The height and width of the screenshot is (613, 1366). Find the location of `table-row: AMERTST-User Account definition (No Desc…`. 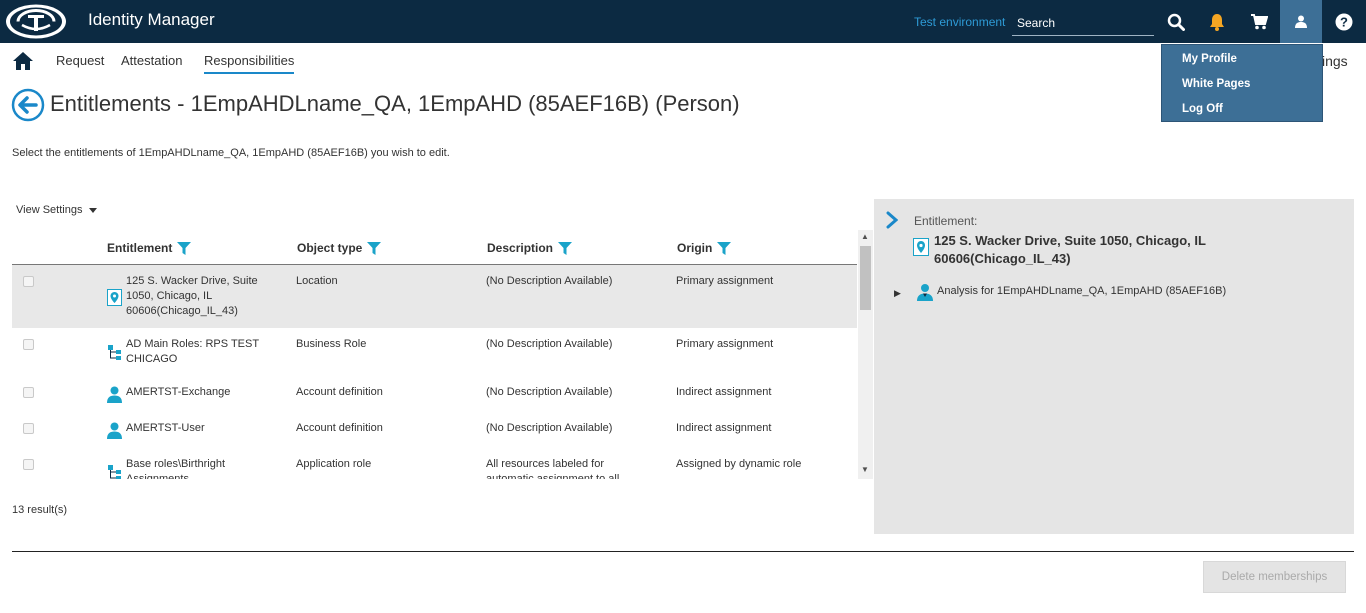

table-row: AMERTST-User Account definition (No Desc… is located at coordinates (434, 430).